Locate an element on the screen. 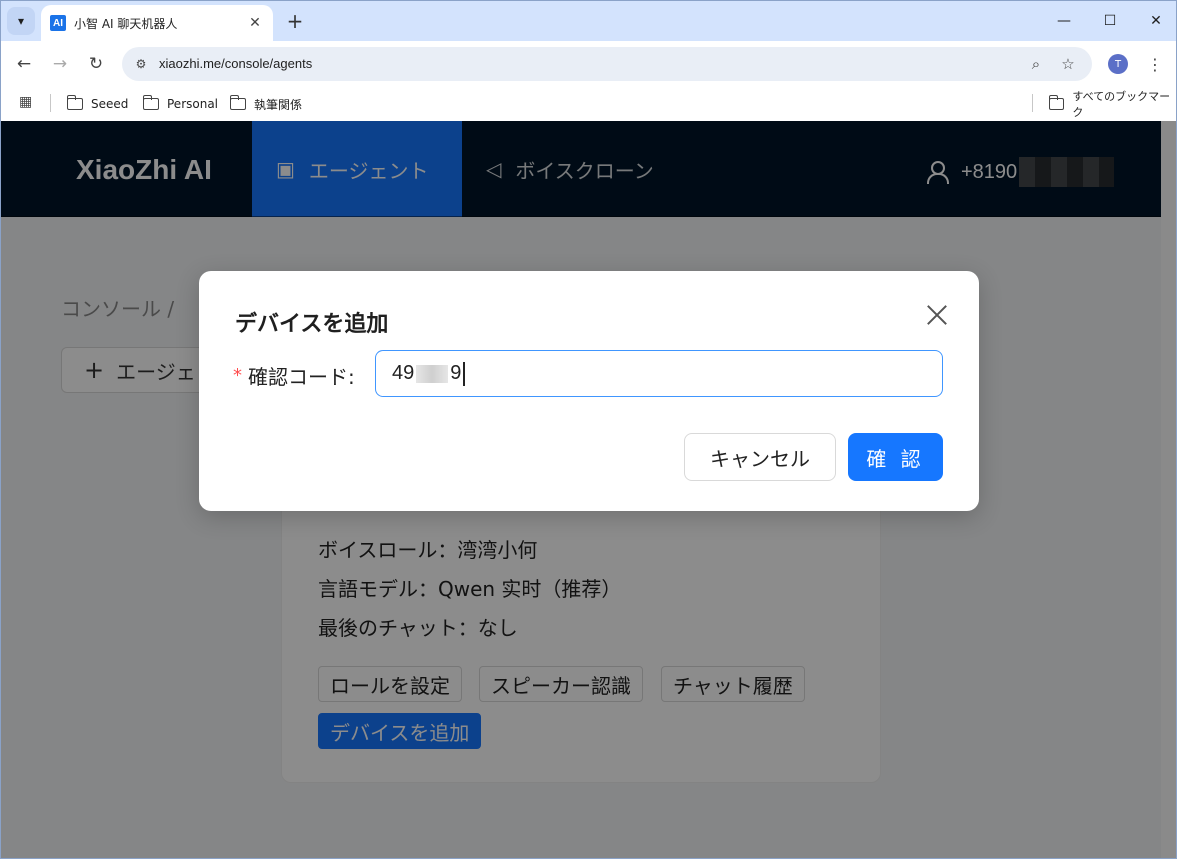 Image resolution: width=1177 pixels, height=859 pixels. chevron-down-icon: ▾ is located at coordinates (21, 21).